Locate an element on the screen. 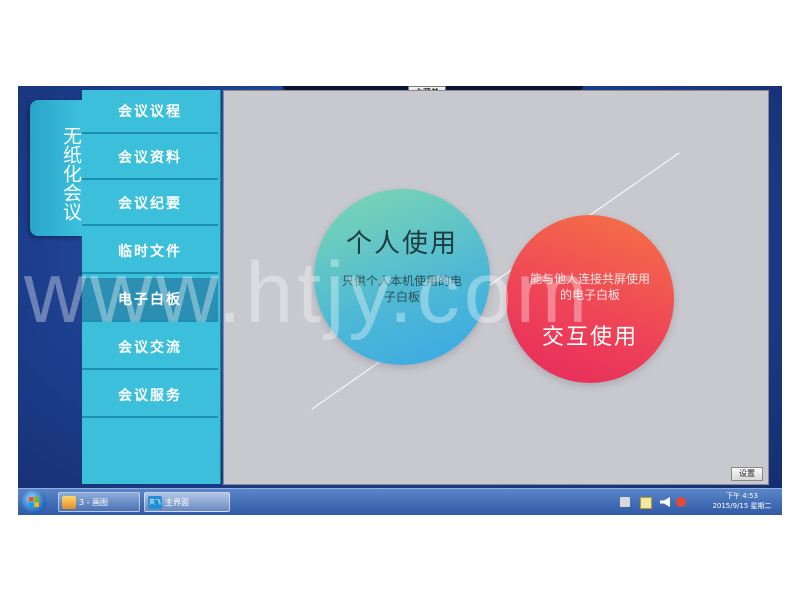 The height and width of the screenshot is (600, 800). system-tray is located at coordinates (658, 503).